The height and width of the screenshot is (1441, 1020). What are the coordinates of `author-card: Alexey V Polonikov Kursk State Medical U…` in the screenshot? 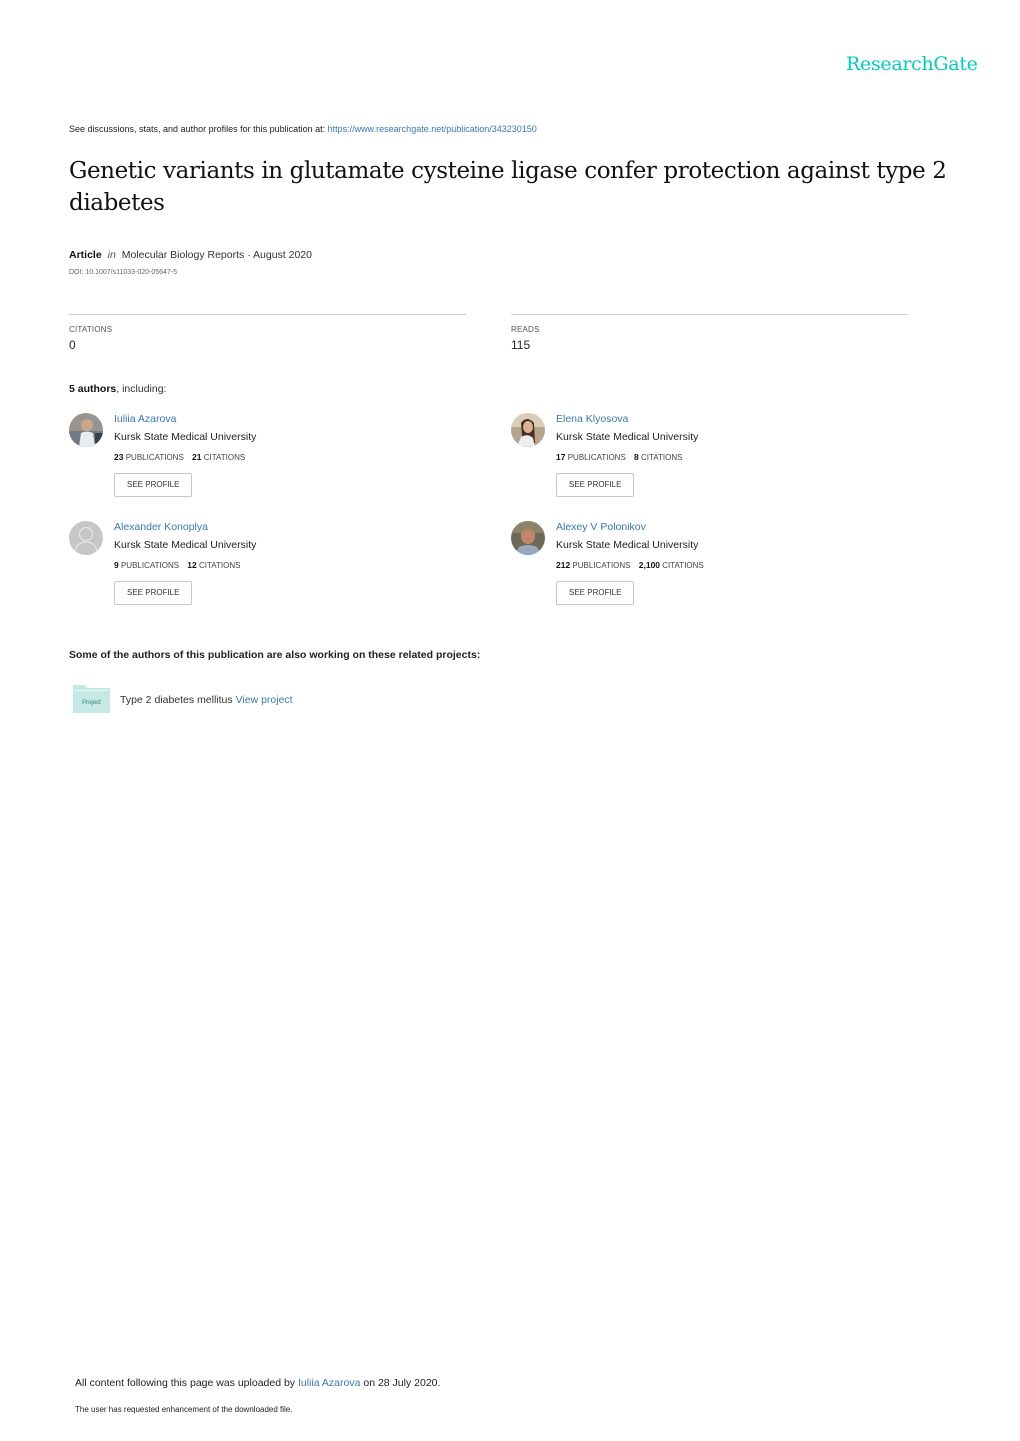 It's located at (701, 566).